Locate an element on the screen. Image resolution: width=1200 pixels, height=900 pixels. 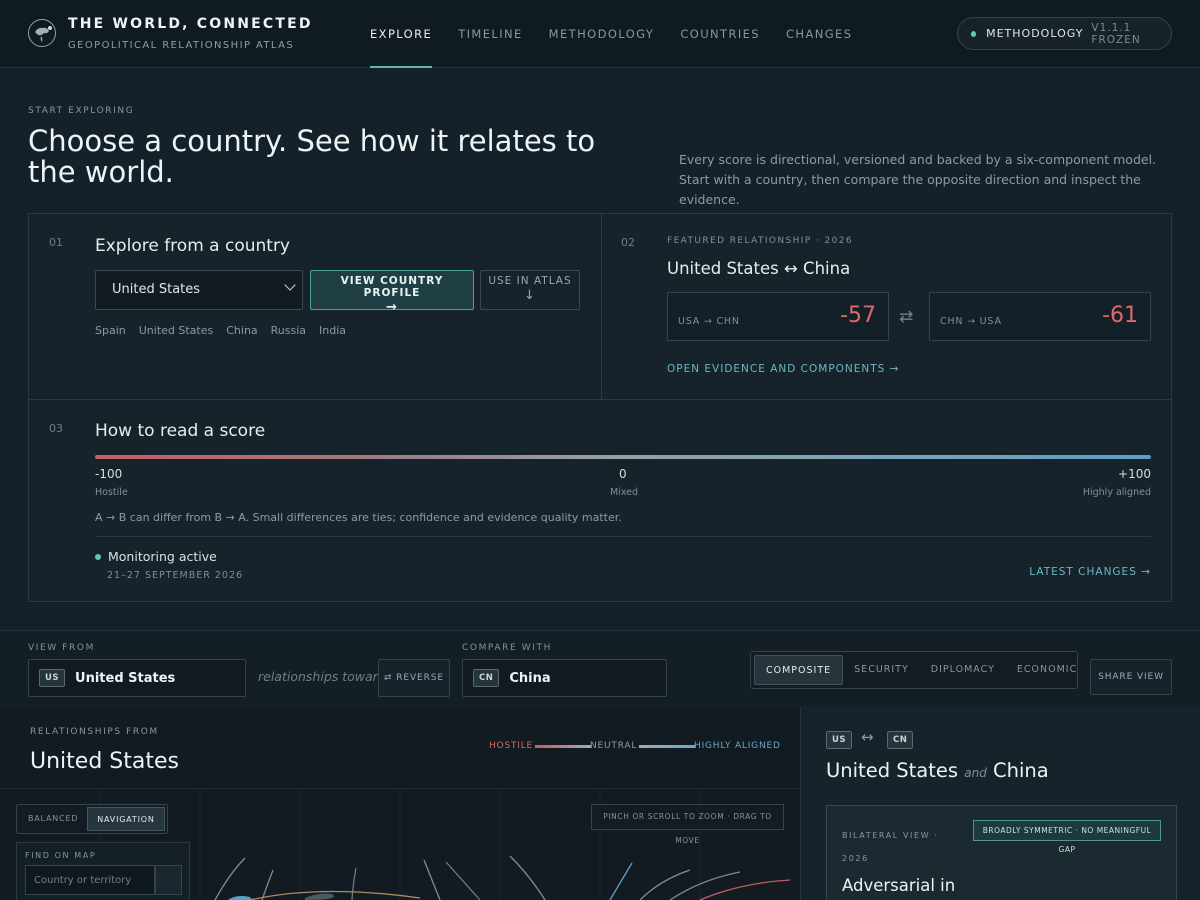
bilateral-year: 2026 is located at coordinates (855, 858).